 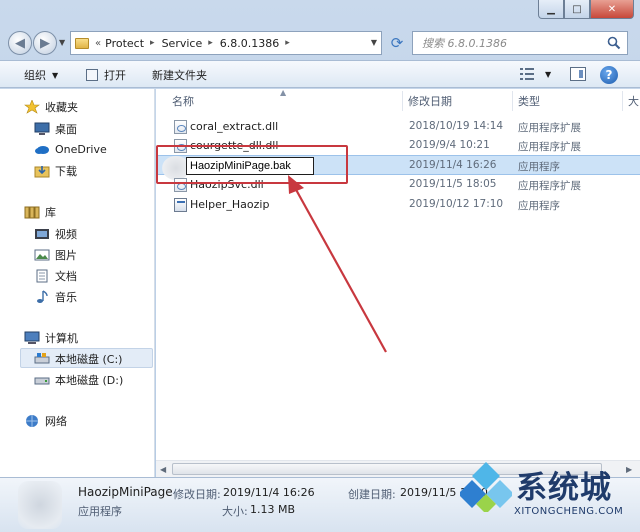 What do you see at coordinates (32, 337) in the screenshot?
I see `computer-icon` at bounding box center [32, 337].